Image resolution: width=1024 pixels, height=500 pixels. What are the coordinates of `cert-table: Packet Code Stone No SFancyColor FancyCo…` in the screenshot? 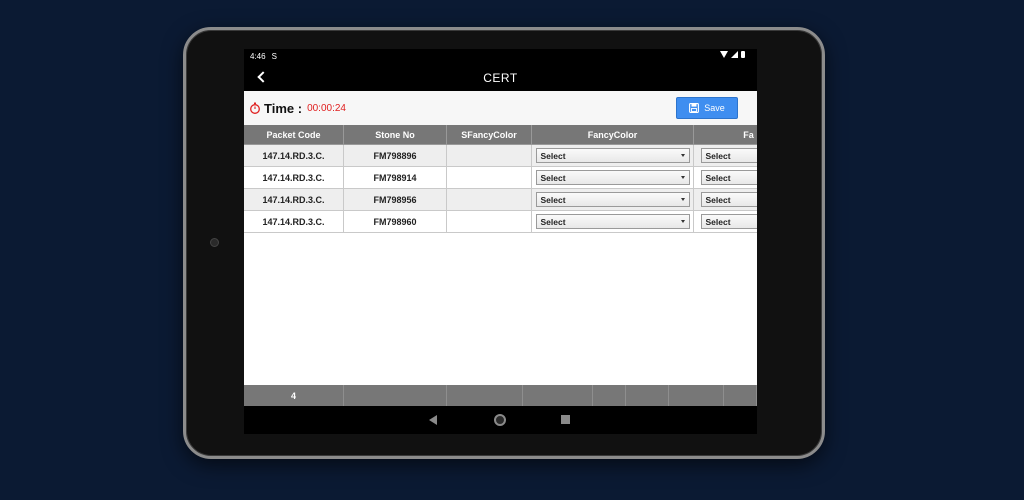 It's located at (500, 179).